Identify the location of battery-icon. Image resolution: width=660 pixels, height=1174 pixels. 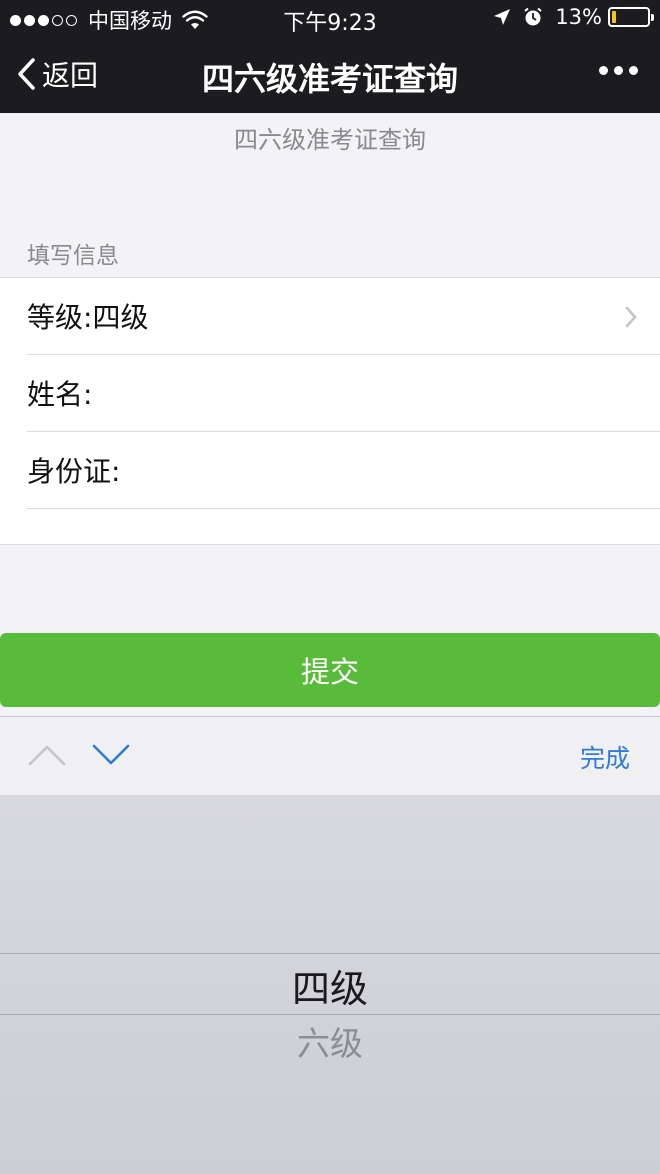
(631, 17).